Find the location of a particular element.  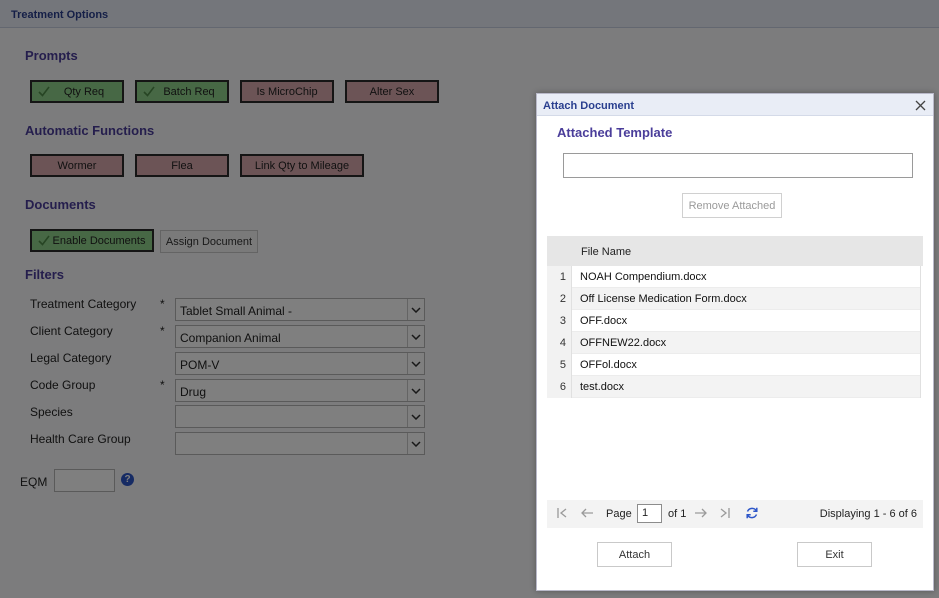

grid-divider is located at coordinates (920, 332).